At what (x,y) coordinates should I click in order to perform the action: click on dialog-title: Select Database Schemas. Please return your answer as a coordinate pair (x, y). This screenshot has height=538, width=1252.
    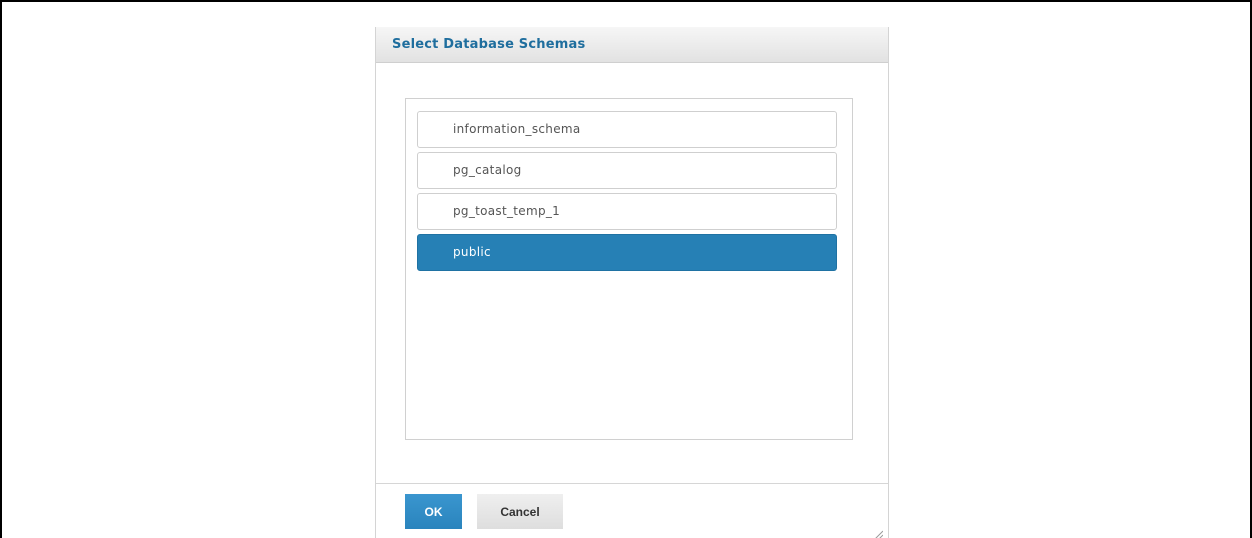
    Looking at the image, I should click on (489, 44).